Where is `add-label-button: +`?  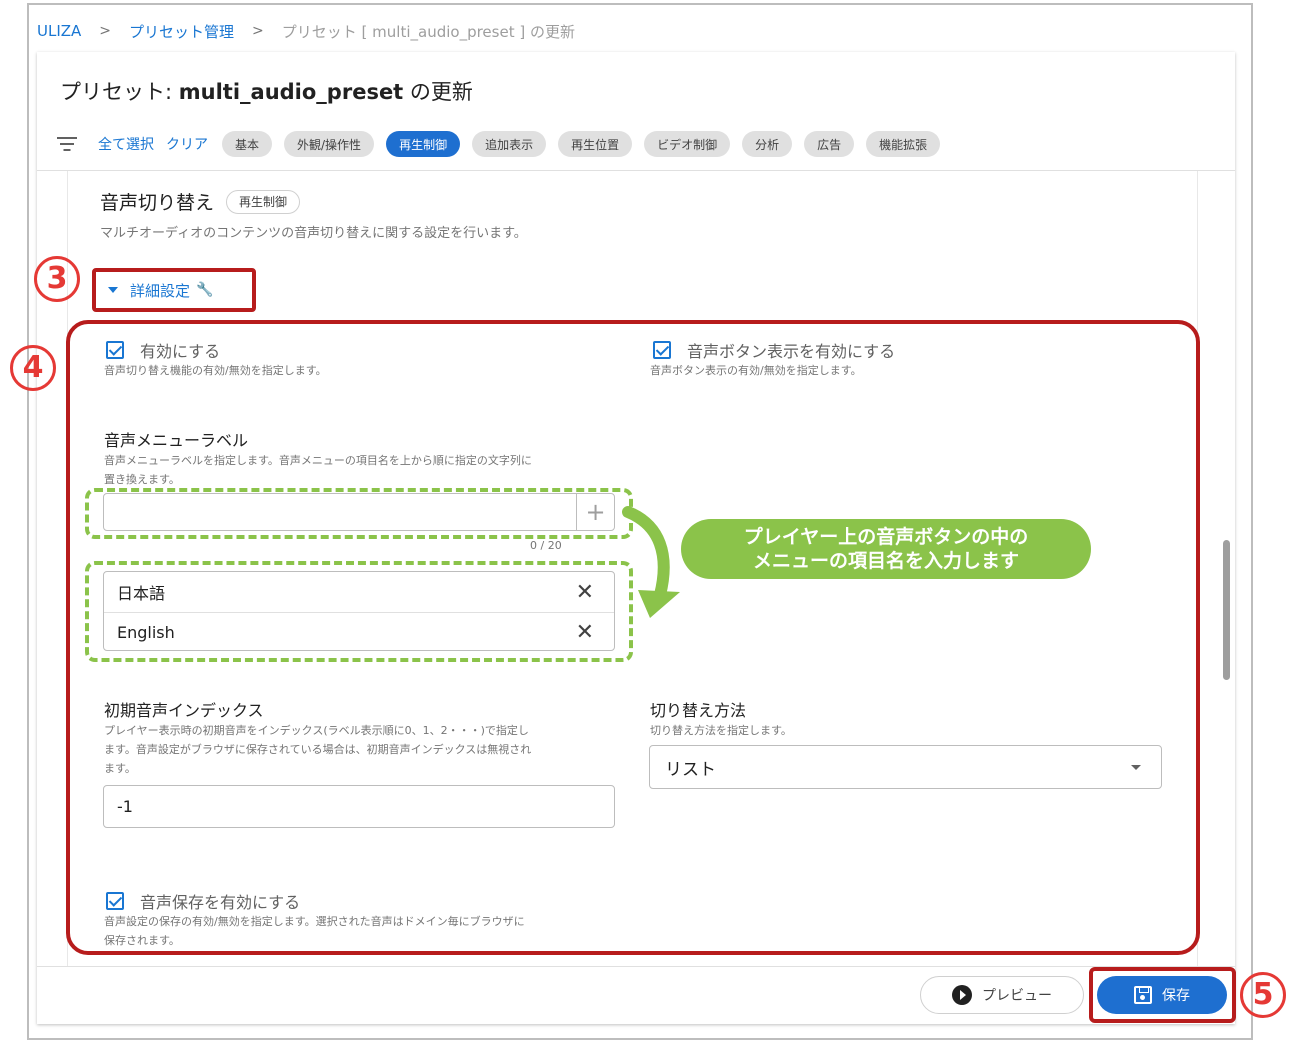
add-label-button: + is located at coordinates (595, 512).